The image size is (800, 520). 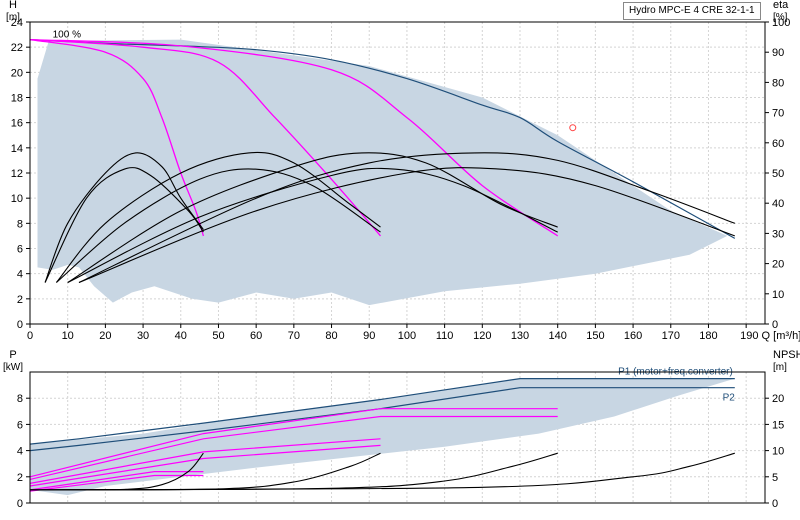 I want to click on left-axis-symbol: H, so click(x=13, y=5).